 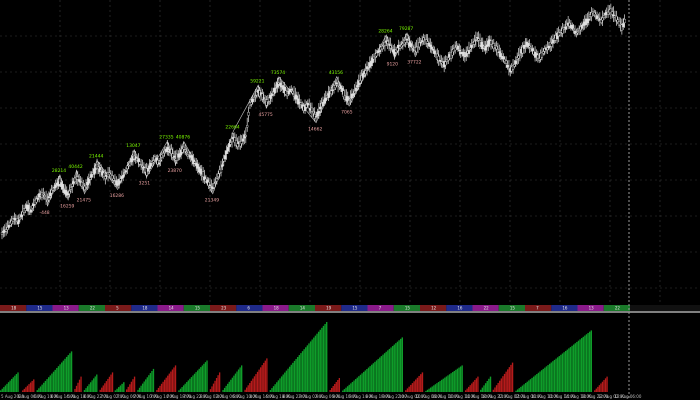 I want to click on session-band-label: 15, so click(x=513, y=308).